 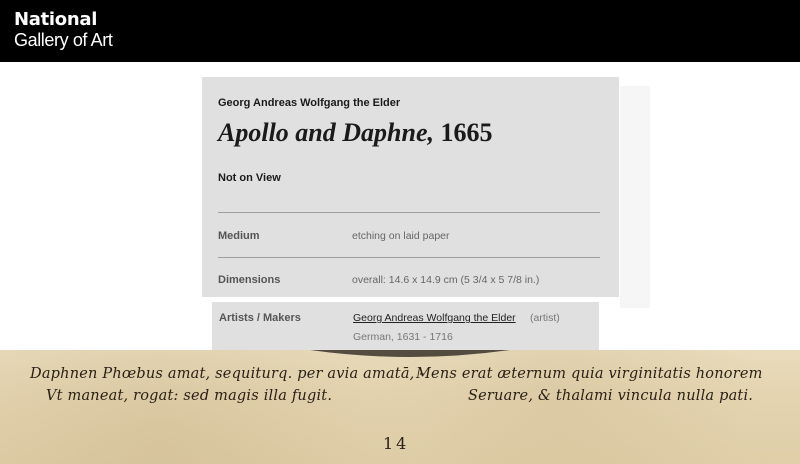 I want to click on national-gallery-logo: National Gallery of Art, so click(x=63, y=30).